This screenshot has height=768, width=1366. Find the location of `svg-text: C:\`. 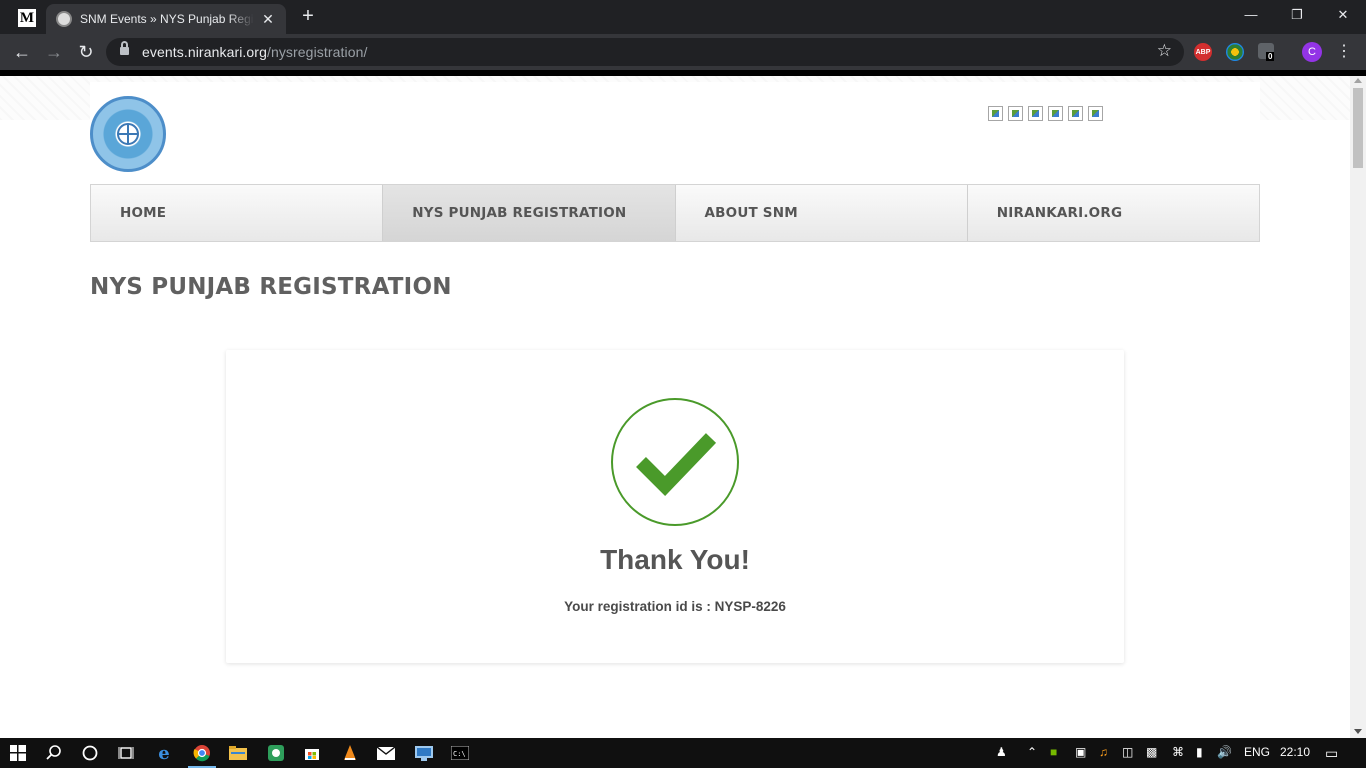

svg-text: C:\ is located at coordinates (459, 754).